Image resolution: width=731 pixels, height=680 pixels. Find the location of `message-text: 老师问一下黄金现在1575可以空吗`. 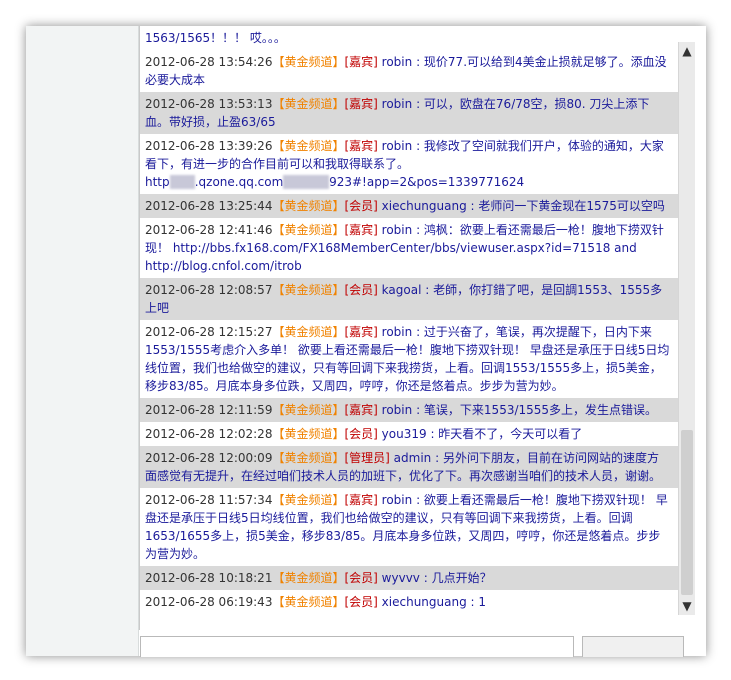

message-text: 老师问一下黄金现在1575可以空吗 is located at coordinates (571, 206).